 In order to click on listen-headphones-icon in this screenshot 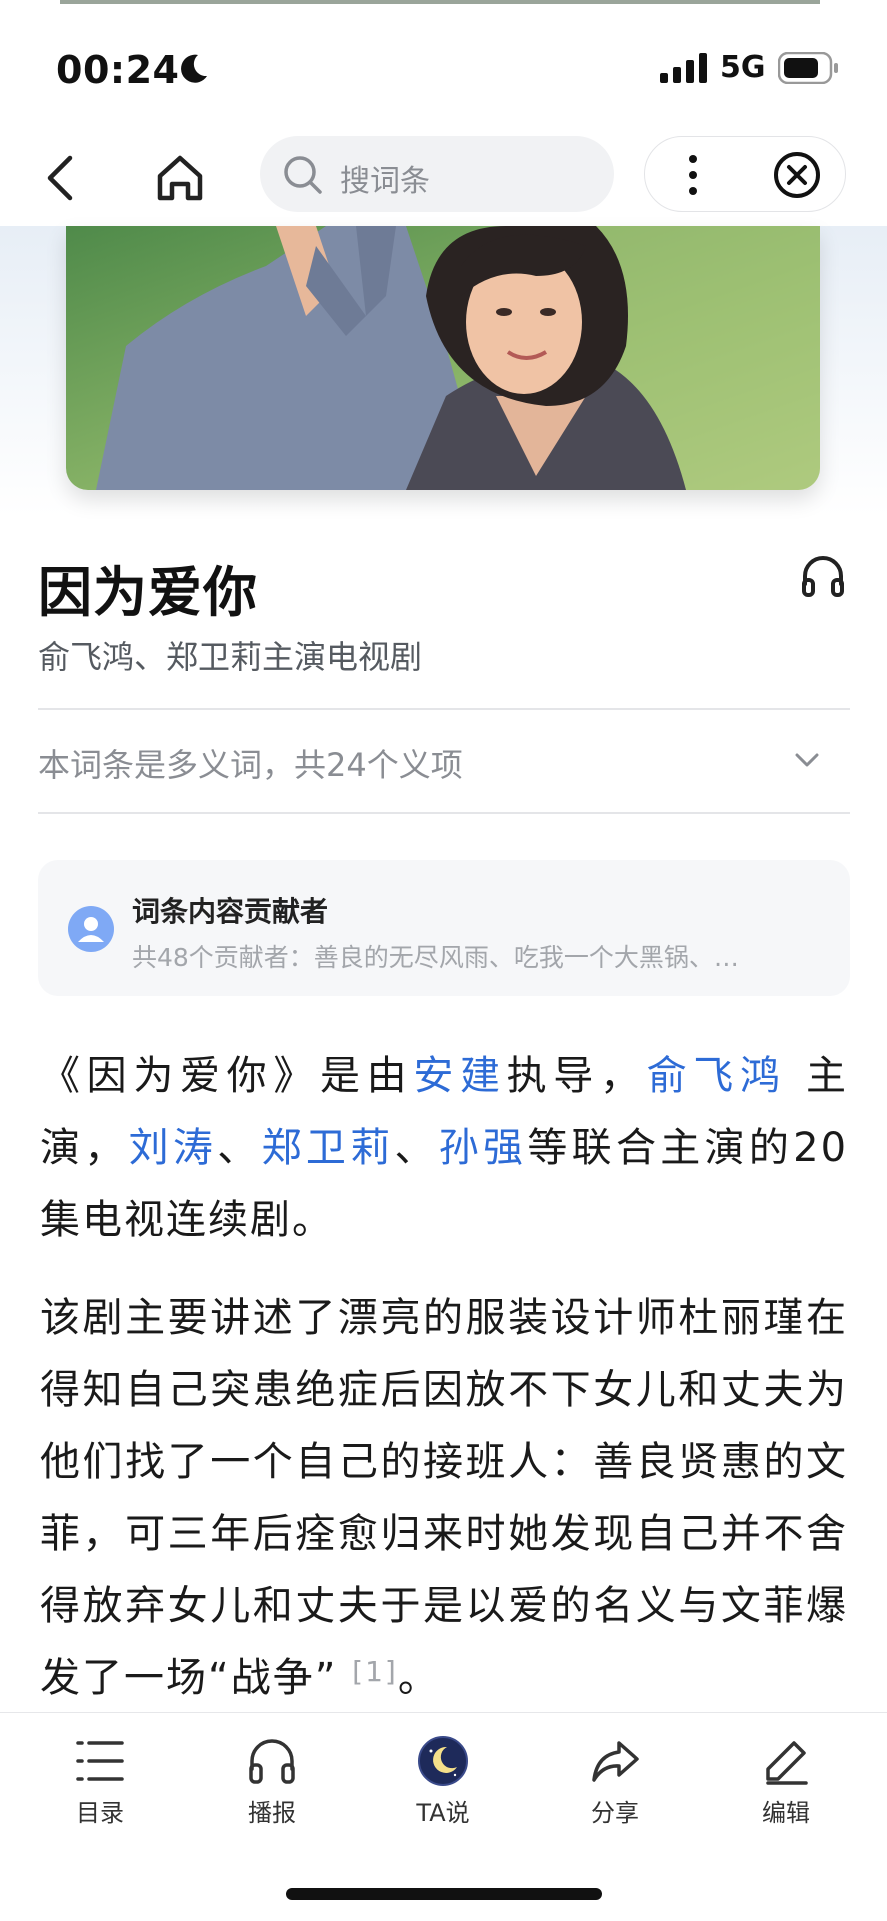, I will do `click(823, 576)`.